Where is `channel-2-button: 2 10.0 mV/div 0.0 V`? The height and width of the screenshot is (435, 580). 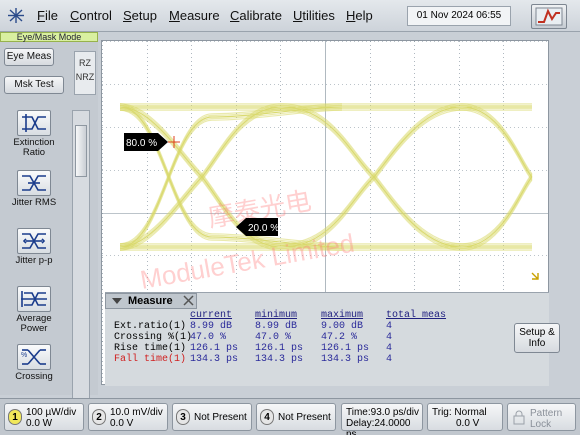
channel-2-button: 2 10.0 mV/div 0.0 V is located at coordinates (128, 417).